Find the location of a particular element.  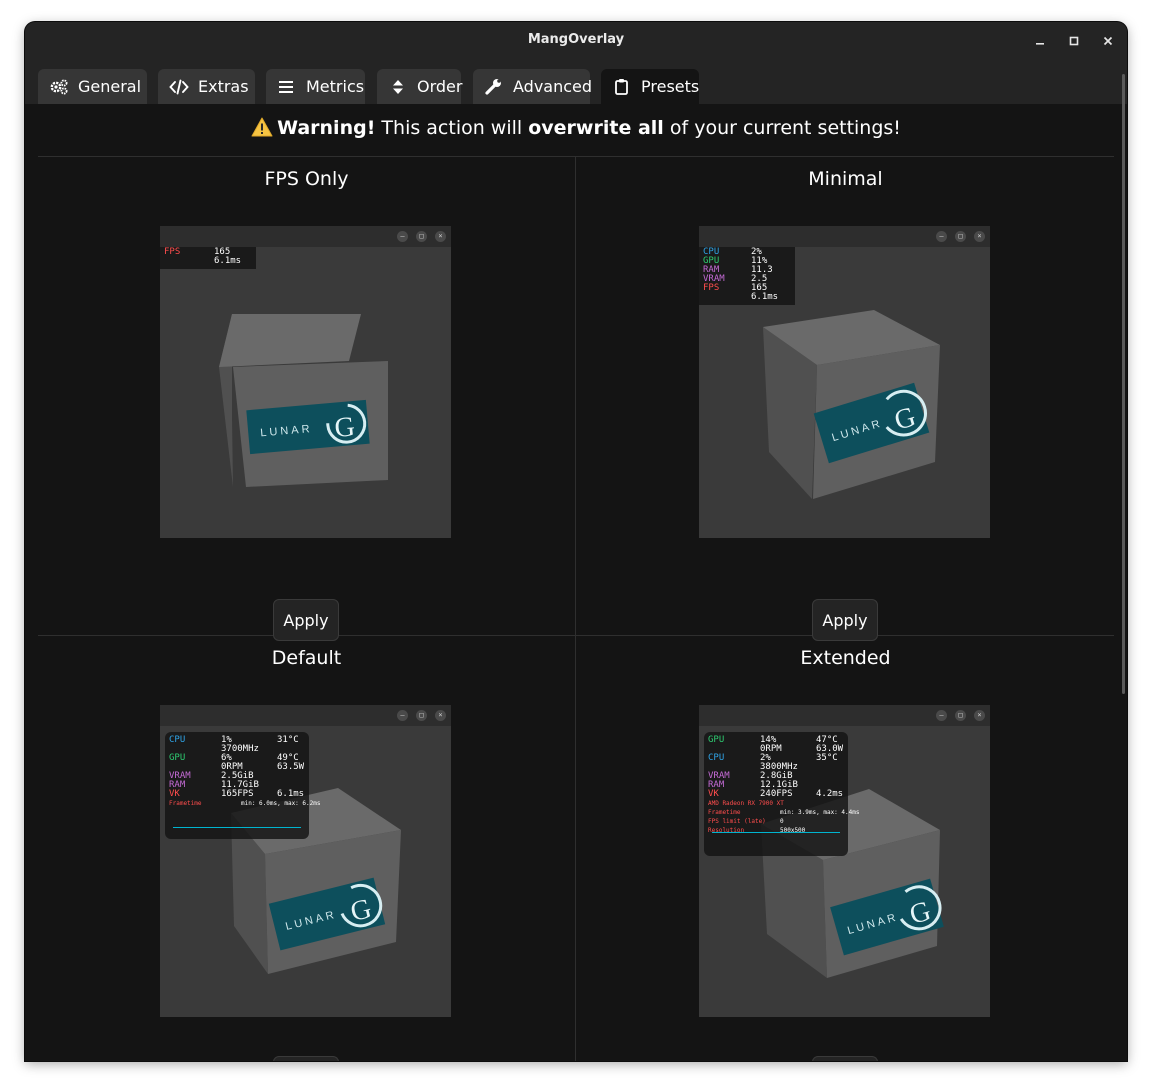

hud-row: VK 165FPS 6.1ms is located at coordinates (237, 794).